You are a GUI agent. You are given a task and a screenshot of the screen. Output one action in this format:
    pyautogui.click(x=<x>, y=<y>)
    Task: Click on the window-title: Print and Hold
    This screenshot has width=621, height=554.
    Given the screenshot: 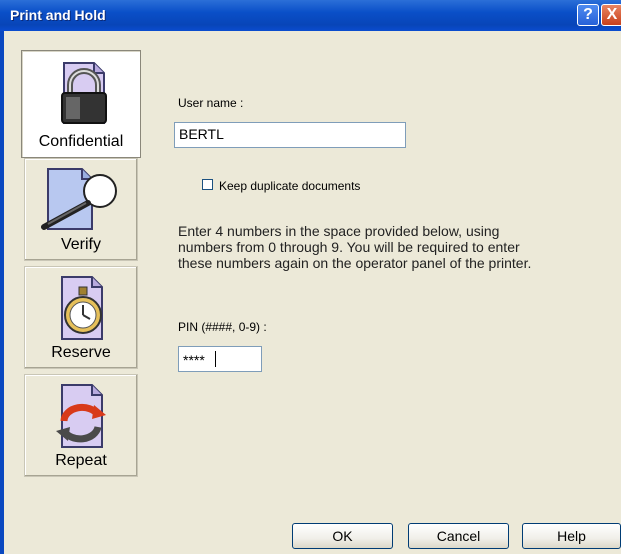 What is the action you would take?
    pyautogui.click(x=58, y=15)
    